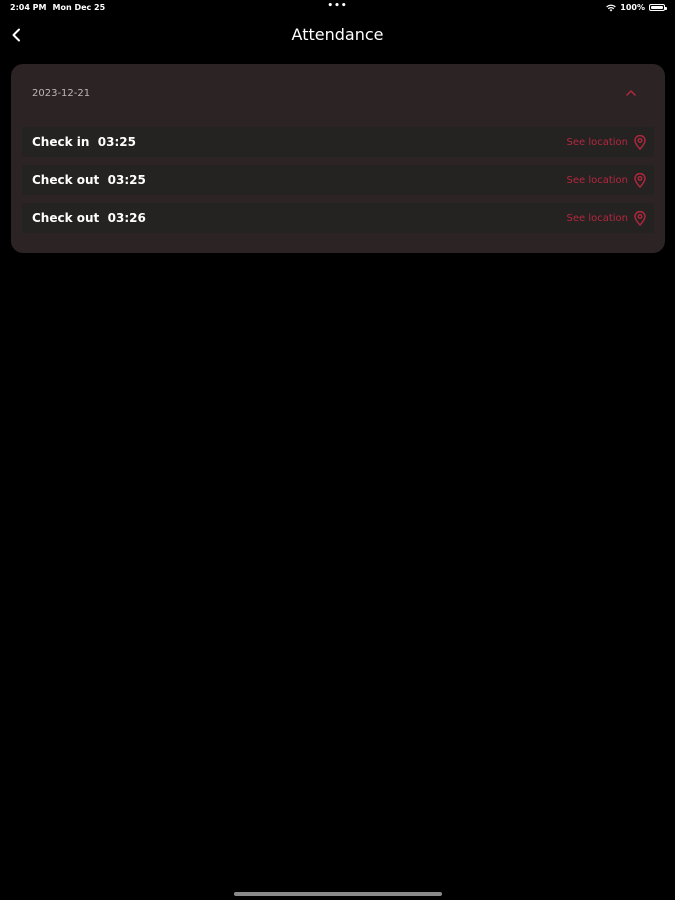 The width and height of the screenshot is (675, 900). What do you see at coordinates (338, 142) in the screenshot?
I see `attendance-row: Check in 03:25 See location` at bounding box center [338, 142].